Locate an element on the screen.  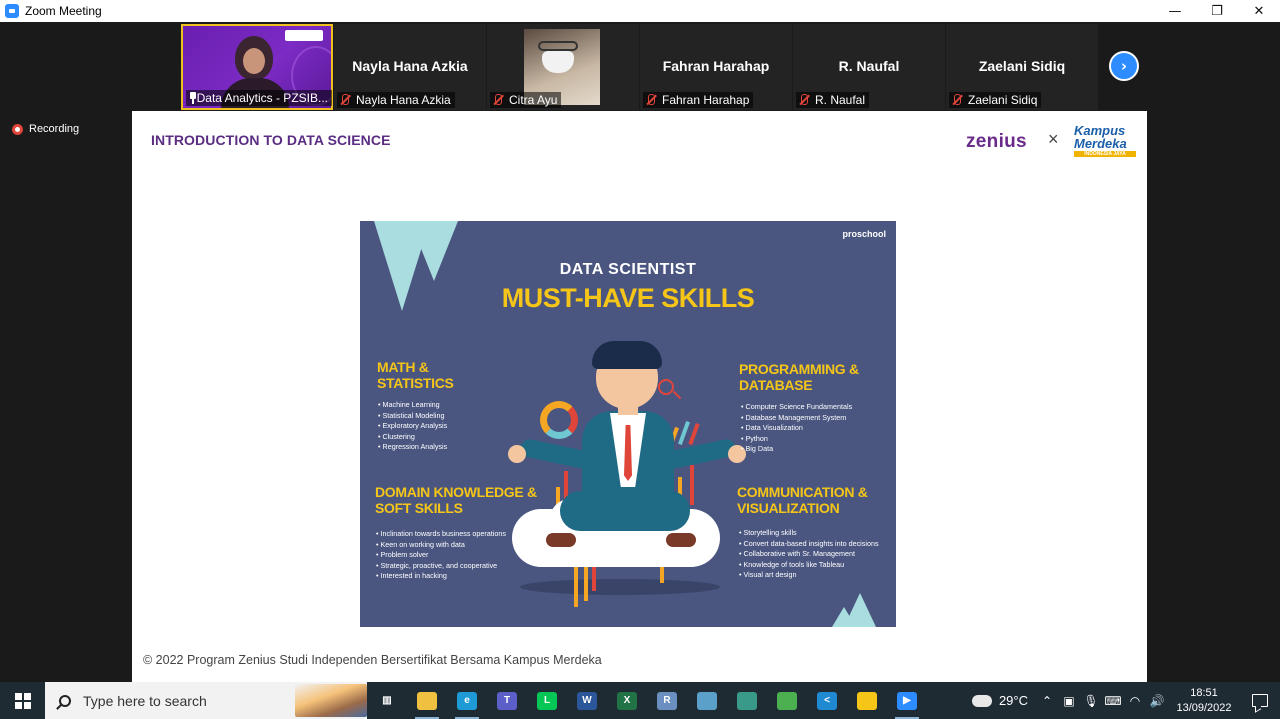
file-explorer-icon is located at coordinates (427, 700).